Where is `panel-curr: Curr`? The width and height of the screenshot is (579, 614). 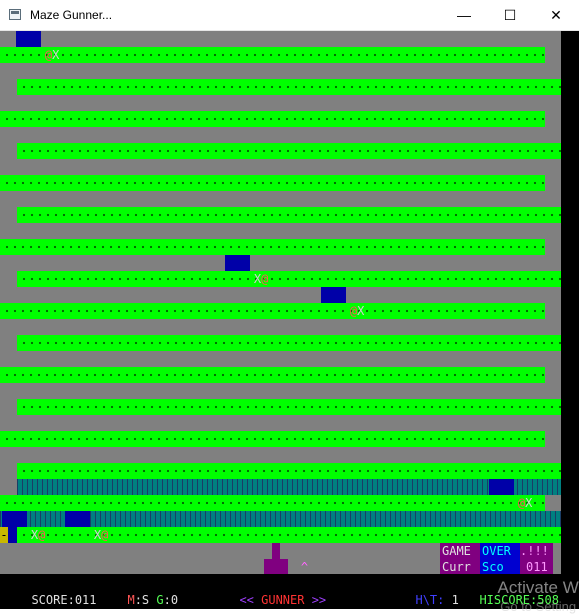 panel-curr: Curr is located at coordinates (460, 566).